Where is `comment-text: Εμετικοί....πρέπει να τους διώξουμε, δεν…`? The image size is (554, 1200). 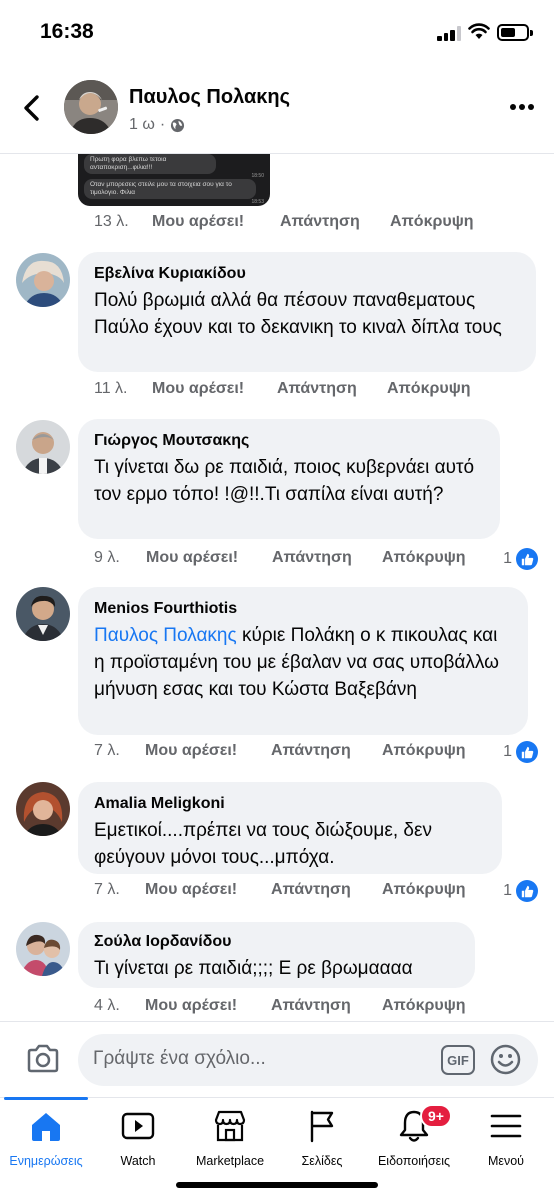
comment-text: Εμετικοί....πρέπει να τους διώξουμε, δεν… is located at coordinates (263, 844).